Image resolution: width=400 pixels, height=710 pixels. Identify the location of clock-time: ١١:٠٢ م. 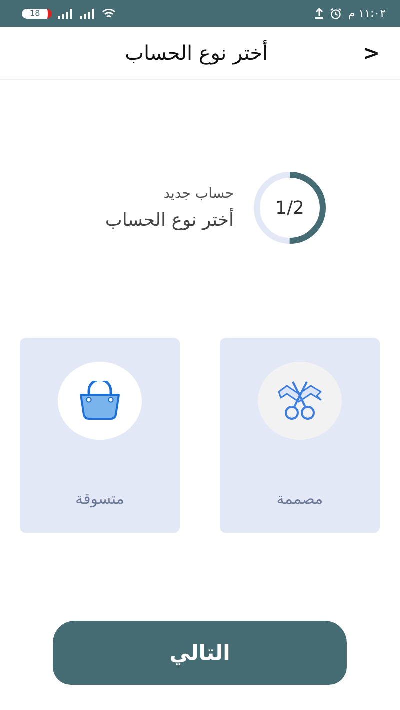
(367, 13).